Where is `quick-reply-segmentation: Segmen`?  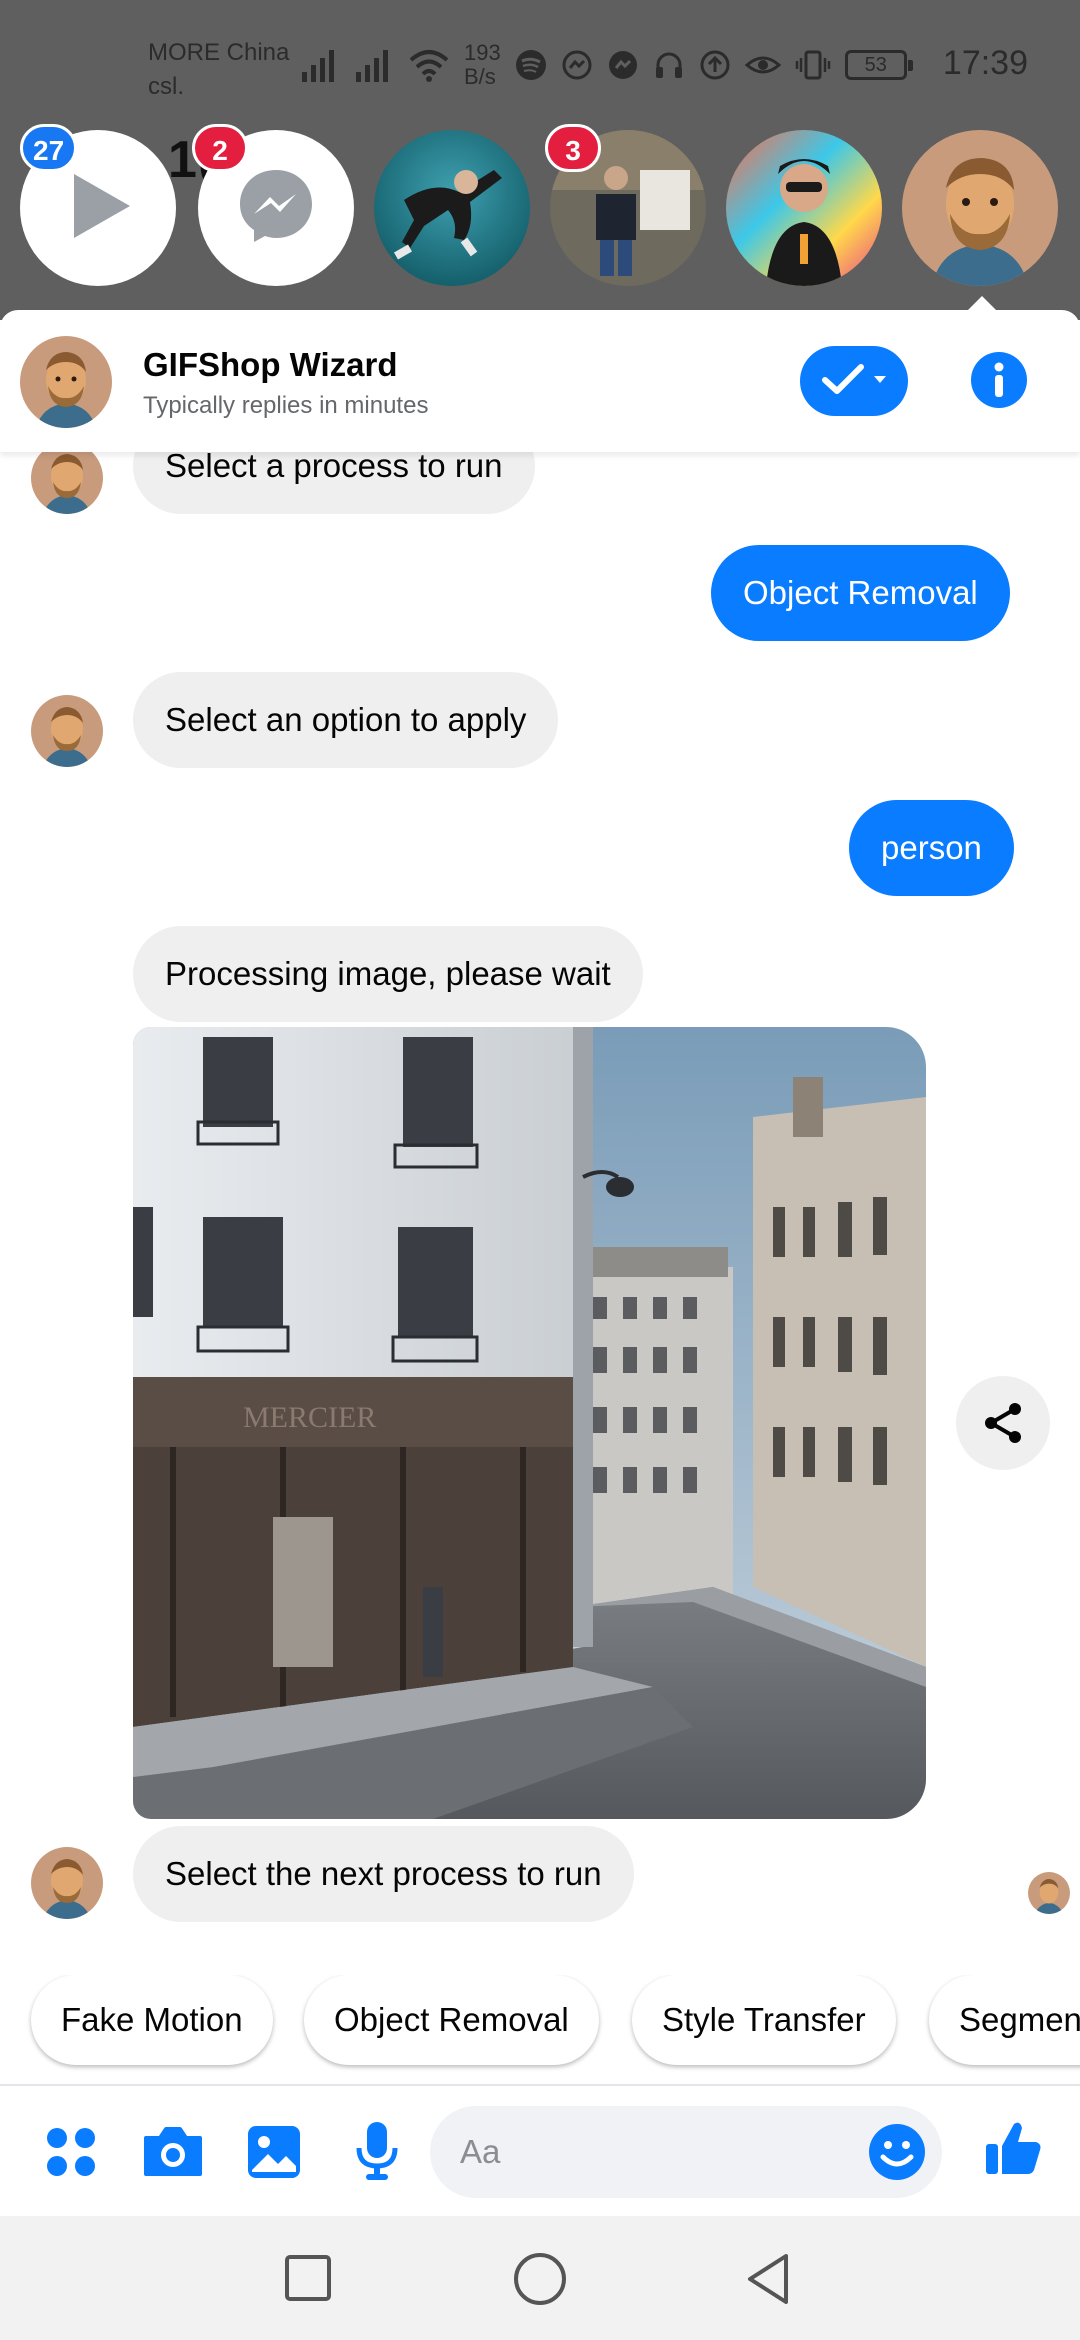
quick-reply-segmentation: Segmen is located at coordinates (1004, 2020).